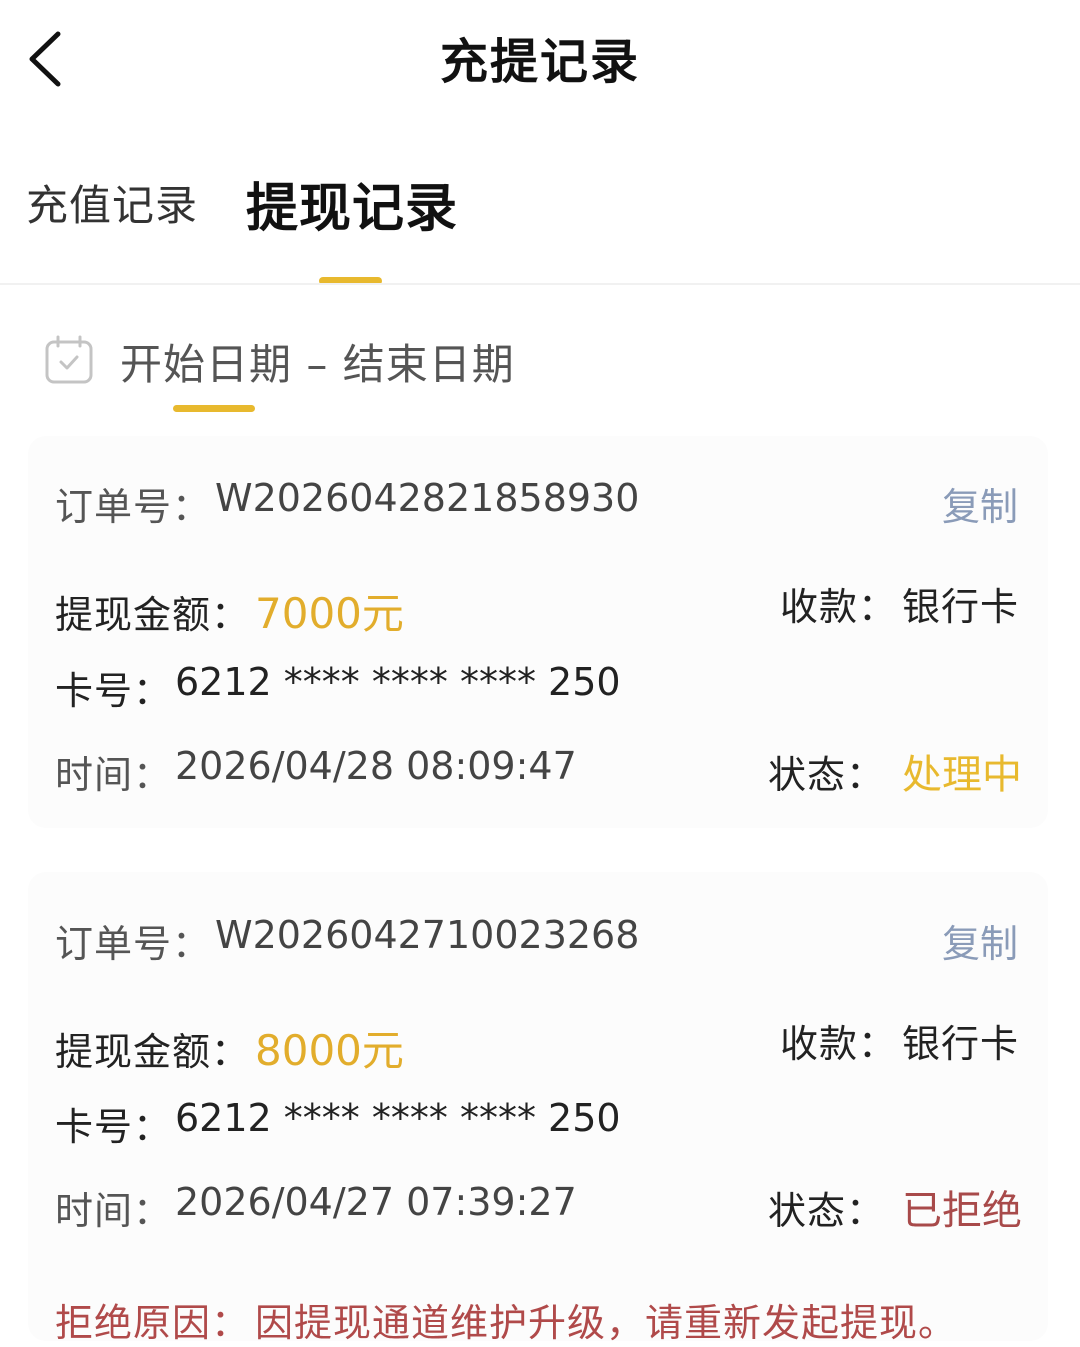 Image resolution: width=1080 pixels, height=1347 pixels. Describe the element at coordinates (317, 364) in the screenshot. I see `date-range-text: 开始日期 – 结束日期` at that location.